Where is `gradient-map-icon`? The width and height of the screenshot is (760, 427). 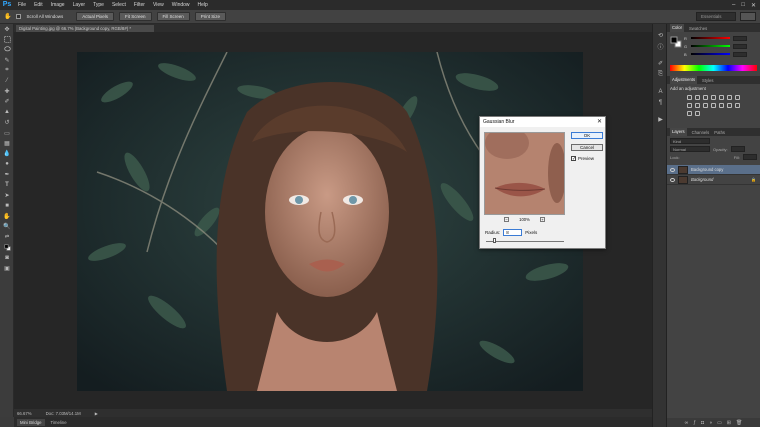
gradient-map-icon is located at coordinates (689, 113).